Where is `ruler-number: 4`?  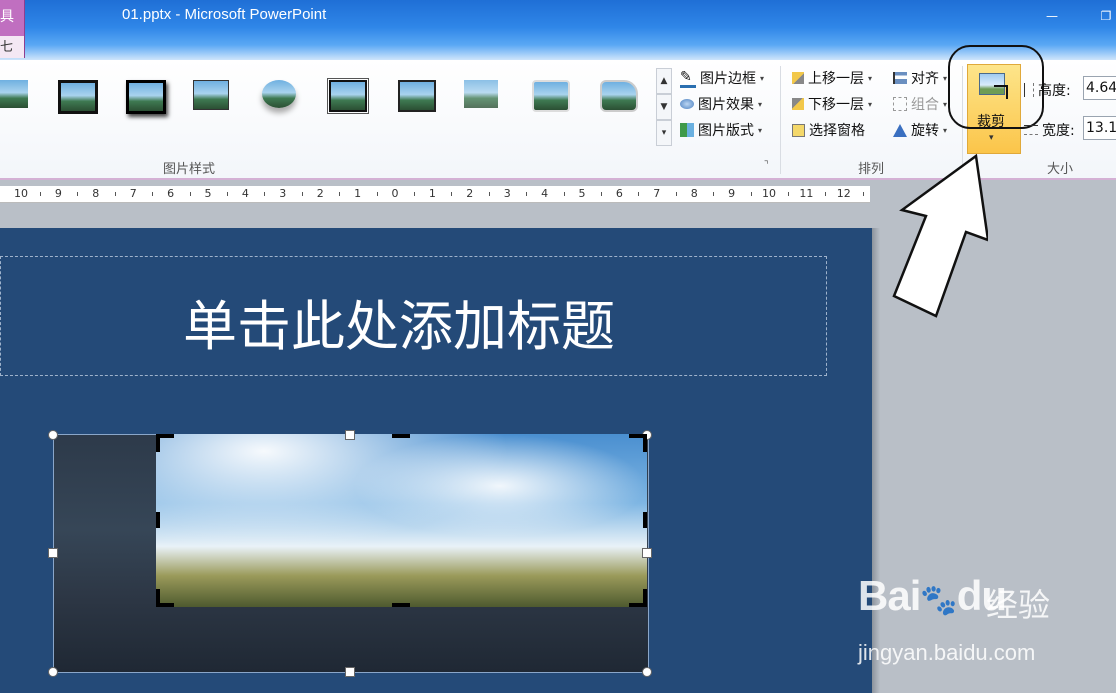
ruler-number: 4 is located at coordinates (545, 193).